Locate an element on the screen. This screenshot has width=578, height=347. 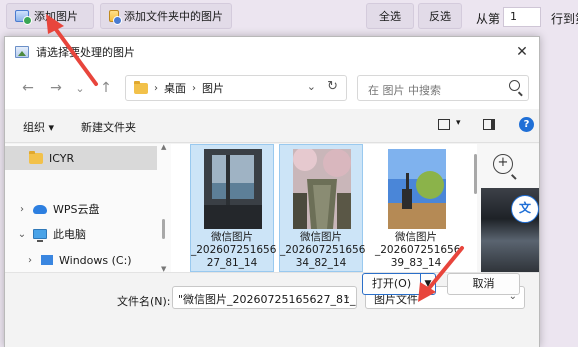
file-name: 微信图片 _202607251656 27_81_14 is located at coordinates (234, 250).